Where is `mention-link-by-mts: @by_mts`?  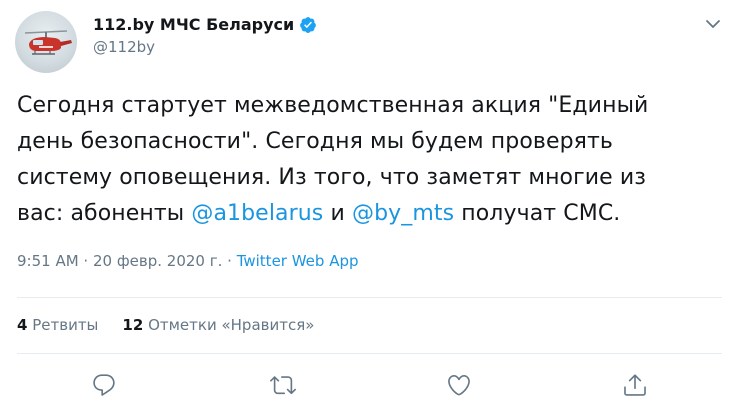 mention-link-by-mts: @by_mts is located at coordinates (403, 213).